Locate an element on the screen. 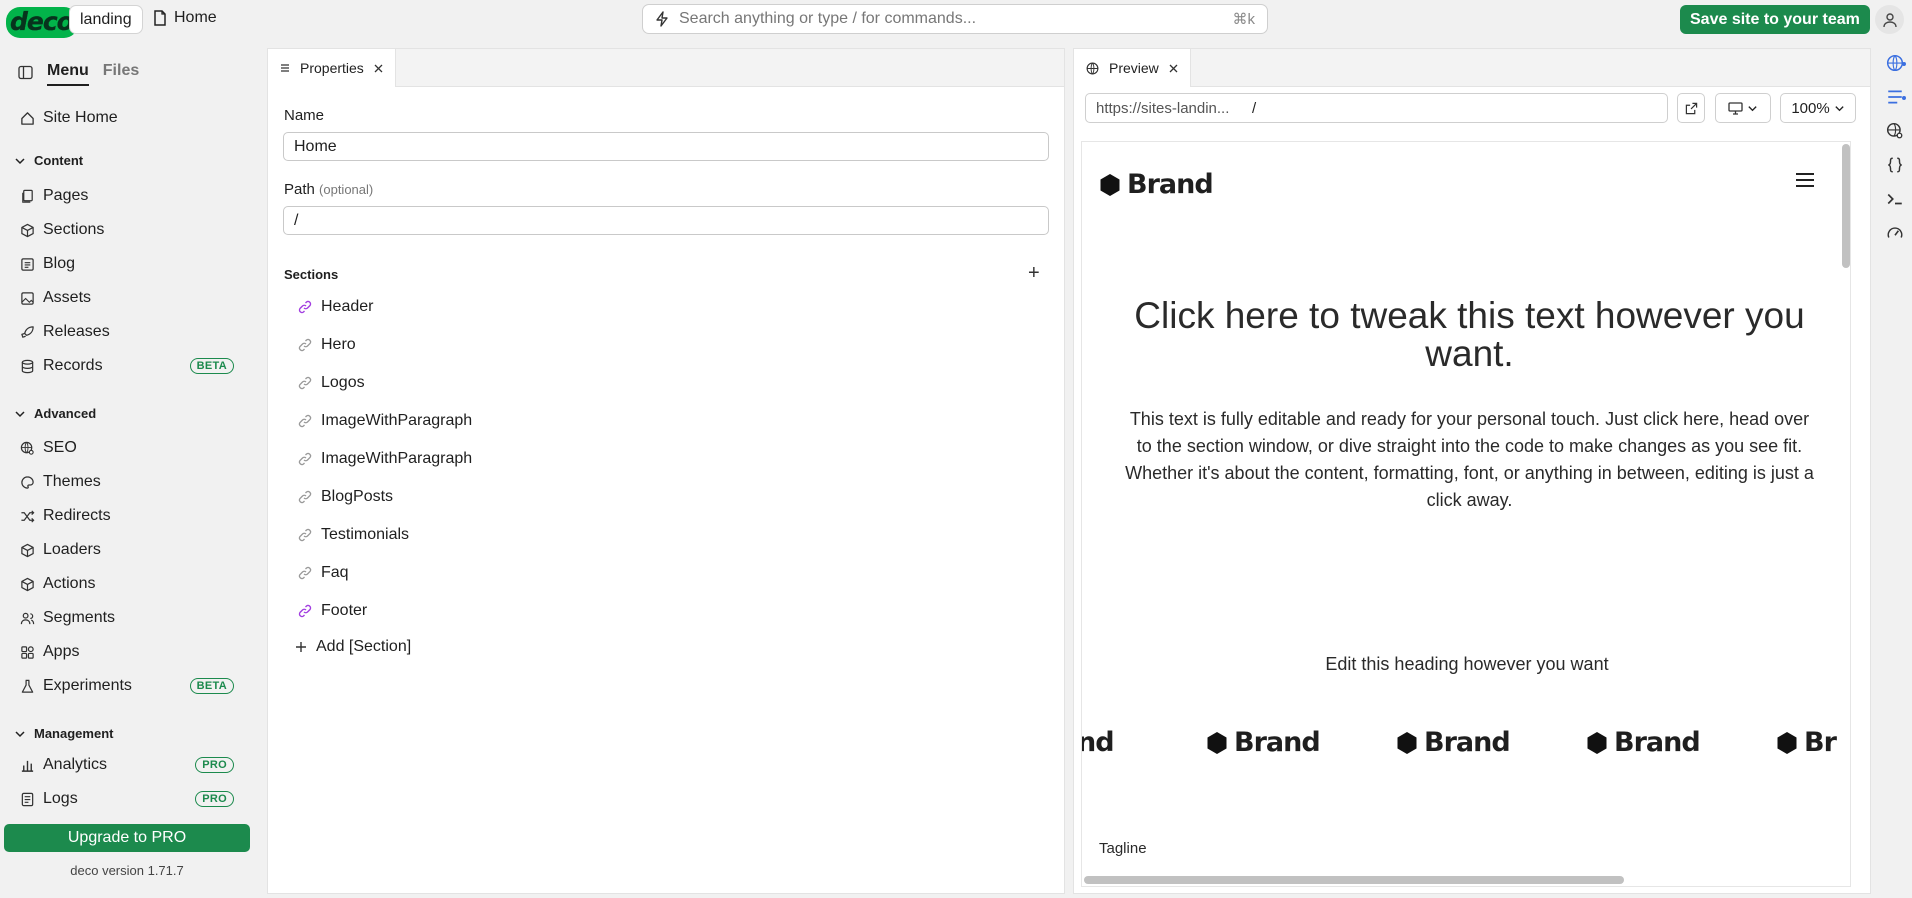 Image resolution: width=1912 pixels, height=898 pixels. save-site-button: Save site to your team is located at coordinates (1775, 19).